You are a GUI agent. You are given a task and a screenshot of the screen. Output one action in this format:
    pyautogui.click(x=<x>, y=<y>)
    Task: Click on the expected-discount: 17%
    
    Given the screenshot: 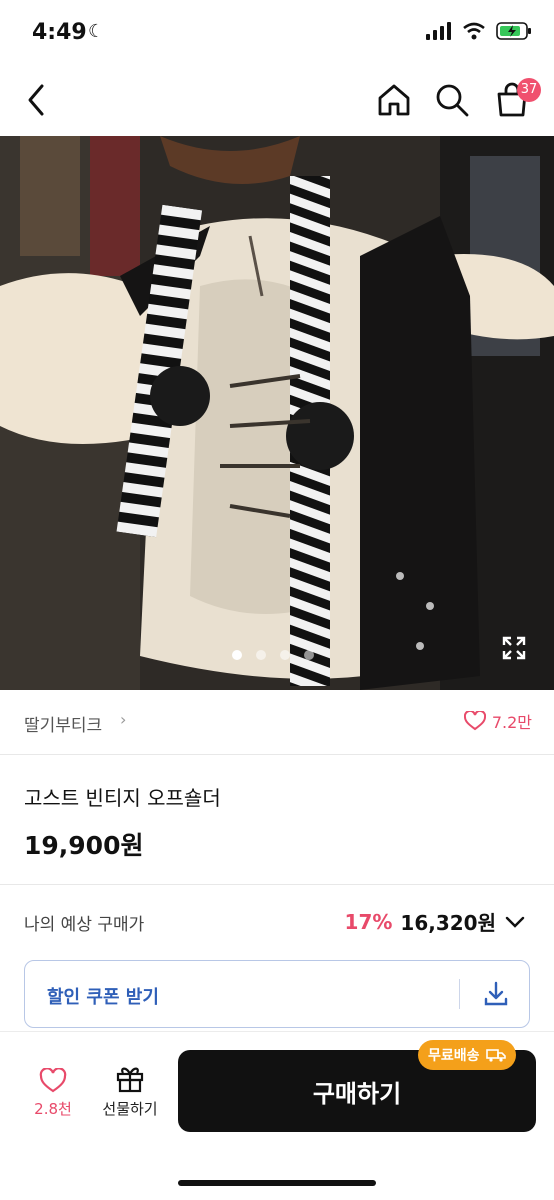 What is the action you would take?
    pyautogui.click(x=368, y=921)
    